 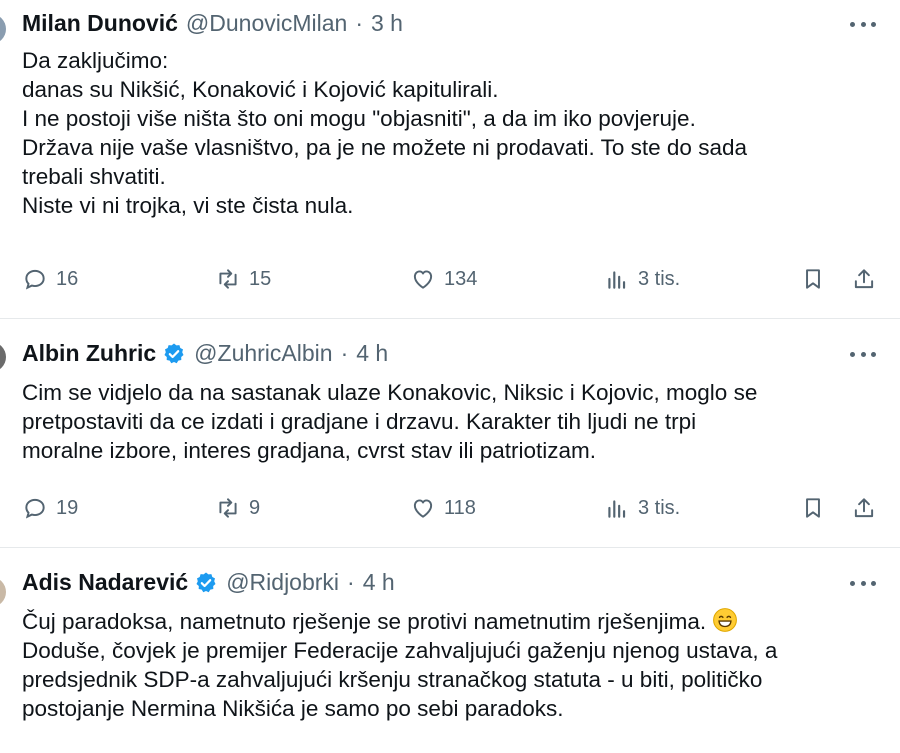 I want to click on reply-button: 16, so click(x=50, y=279).